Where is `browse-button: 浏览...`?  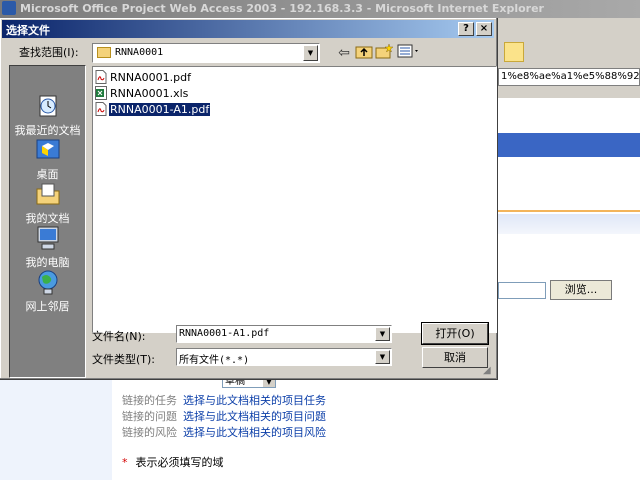
browse-button: 浏览... is located at coordinates (581, 290).